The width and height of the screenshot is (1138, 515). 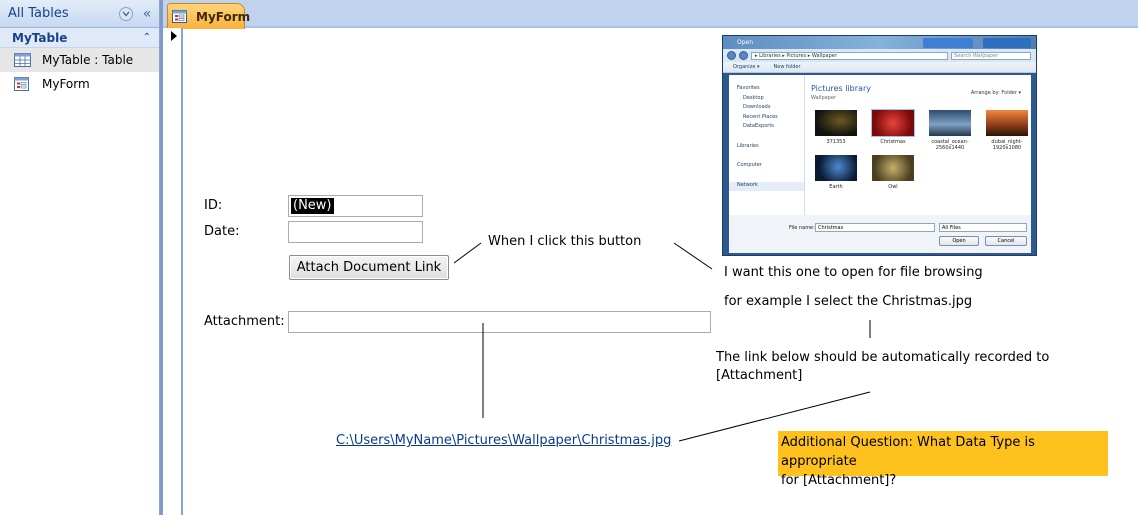 What do you see at coordinates (79, 38) in the screenshot?
I see `nav-group-header: MyTable ⌃` at bounding box center [79, 38].